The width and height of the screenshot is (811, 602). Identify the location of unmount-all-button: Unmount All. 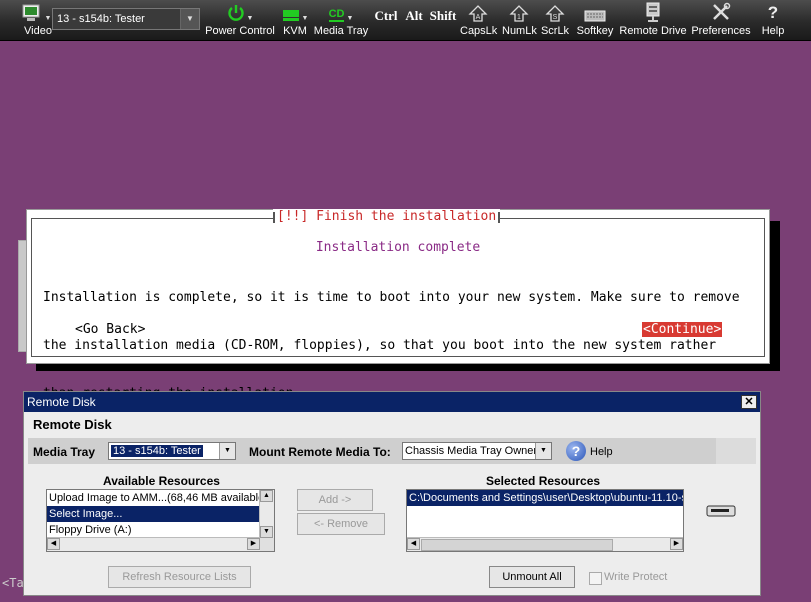
(532, 577).